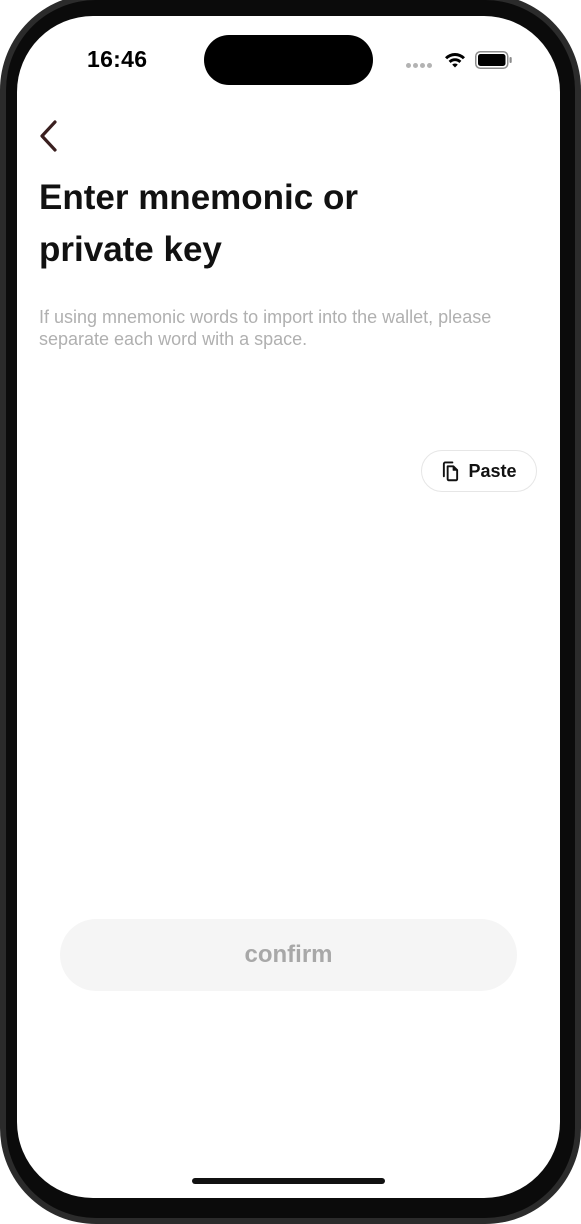  I want to click on dynamic-island, so click(288, 60).